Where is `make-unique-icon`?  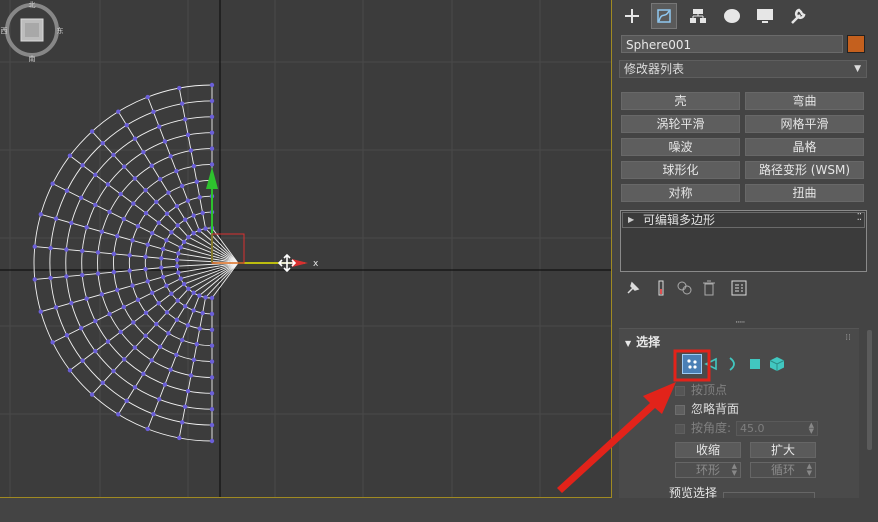 make-unique-icon is located at coordinates (685, 288).